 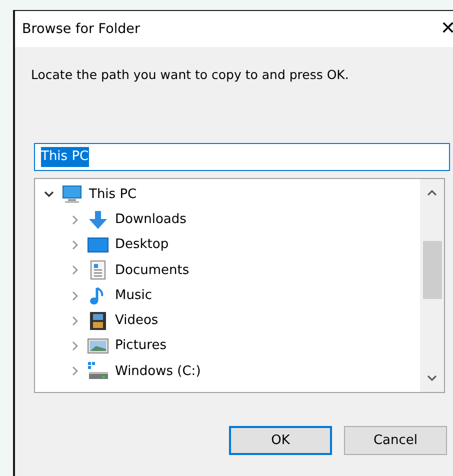 I want to click on hard-drive-icon, so click(x=98, y=371).